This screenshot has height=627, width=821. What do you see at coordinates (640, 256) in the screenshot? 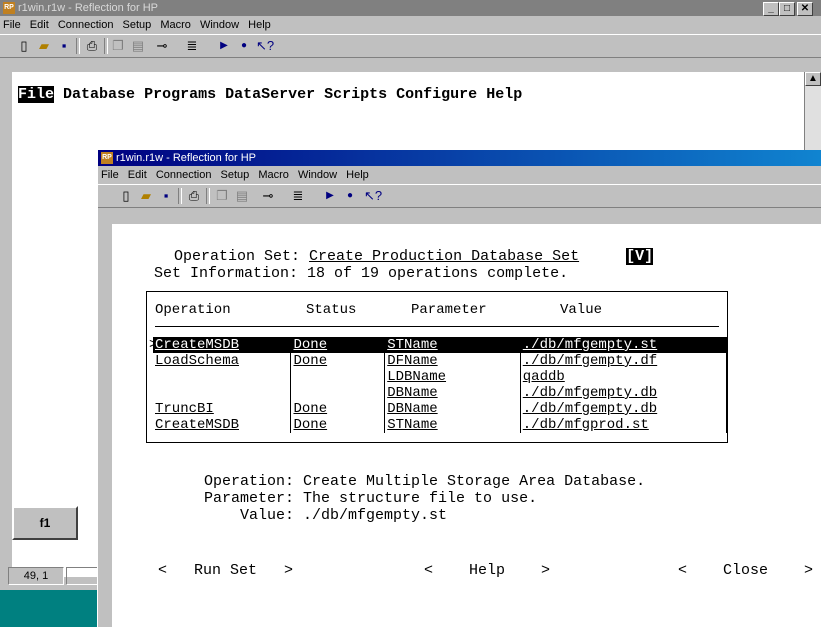
I see `operation-set-flag: [V]` at bounding box center [640, 256].